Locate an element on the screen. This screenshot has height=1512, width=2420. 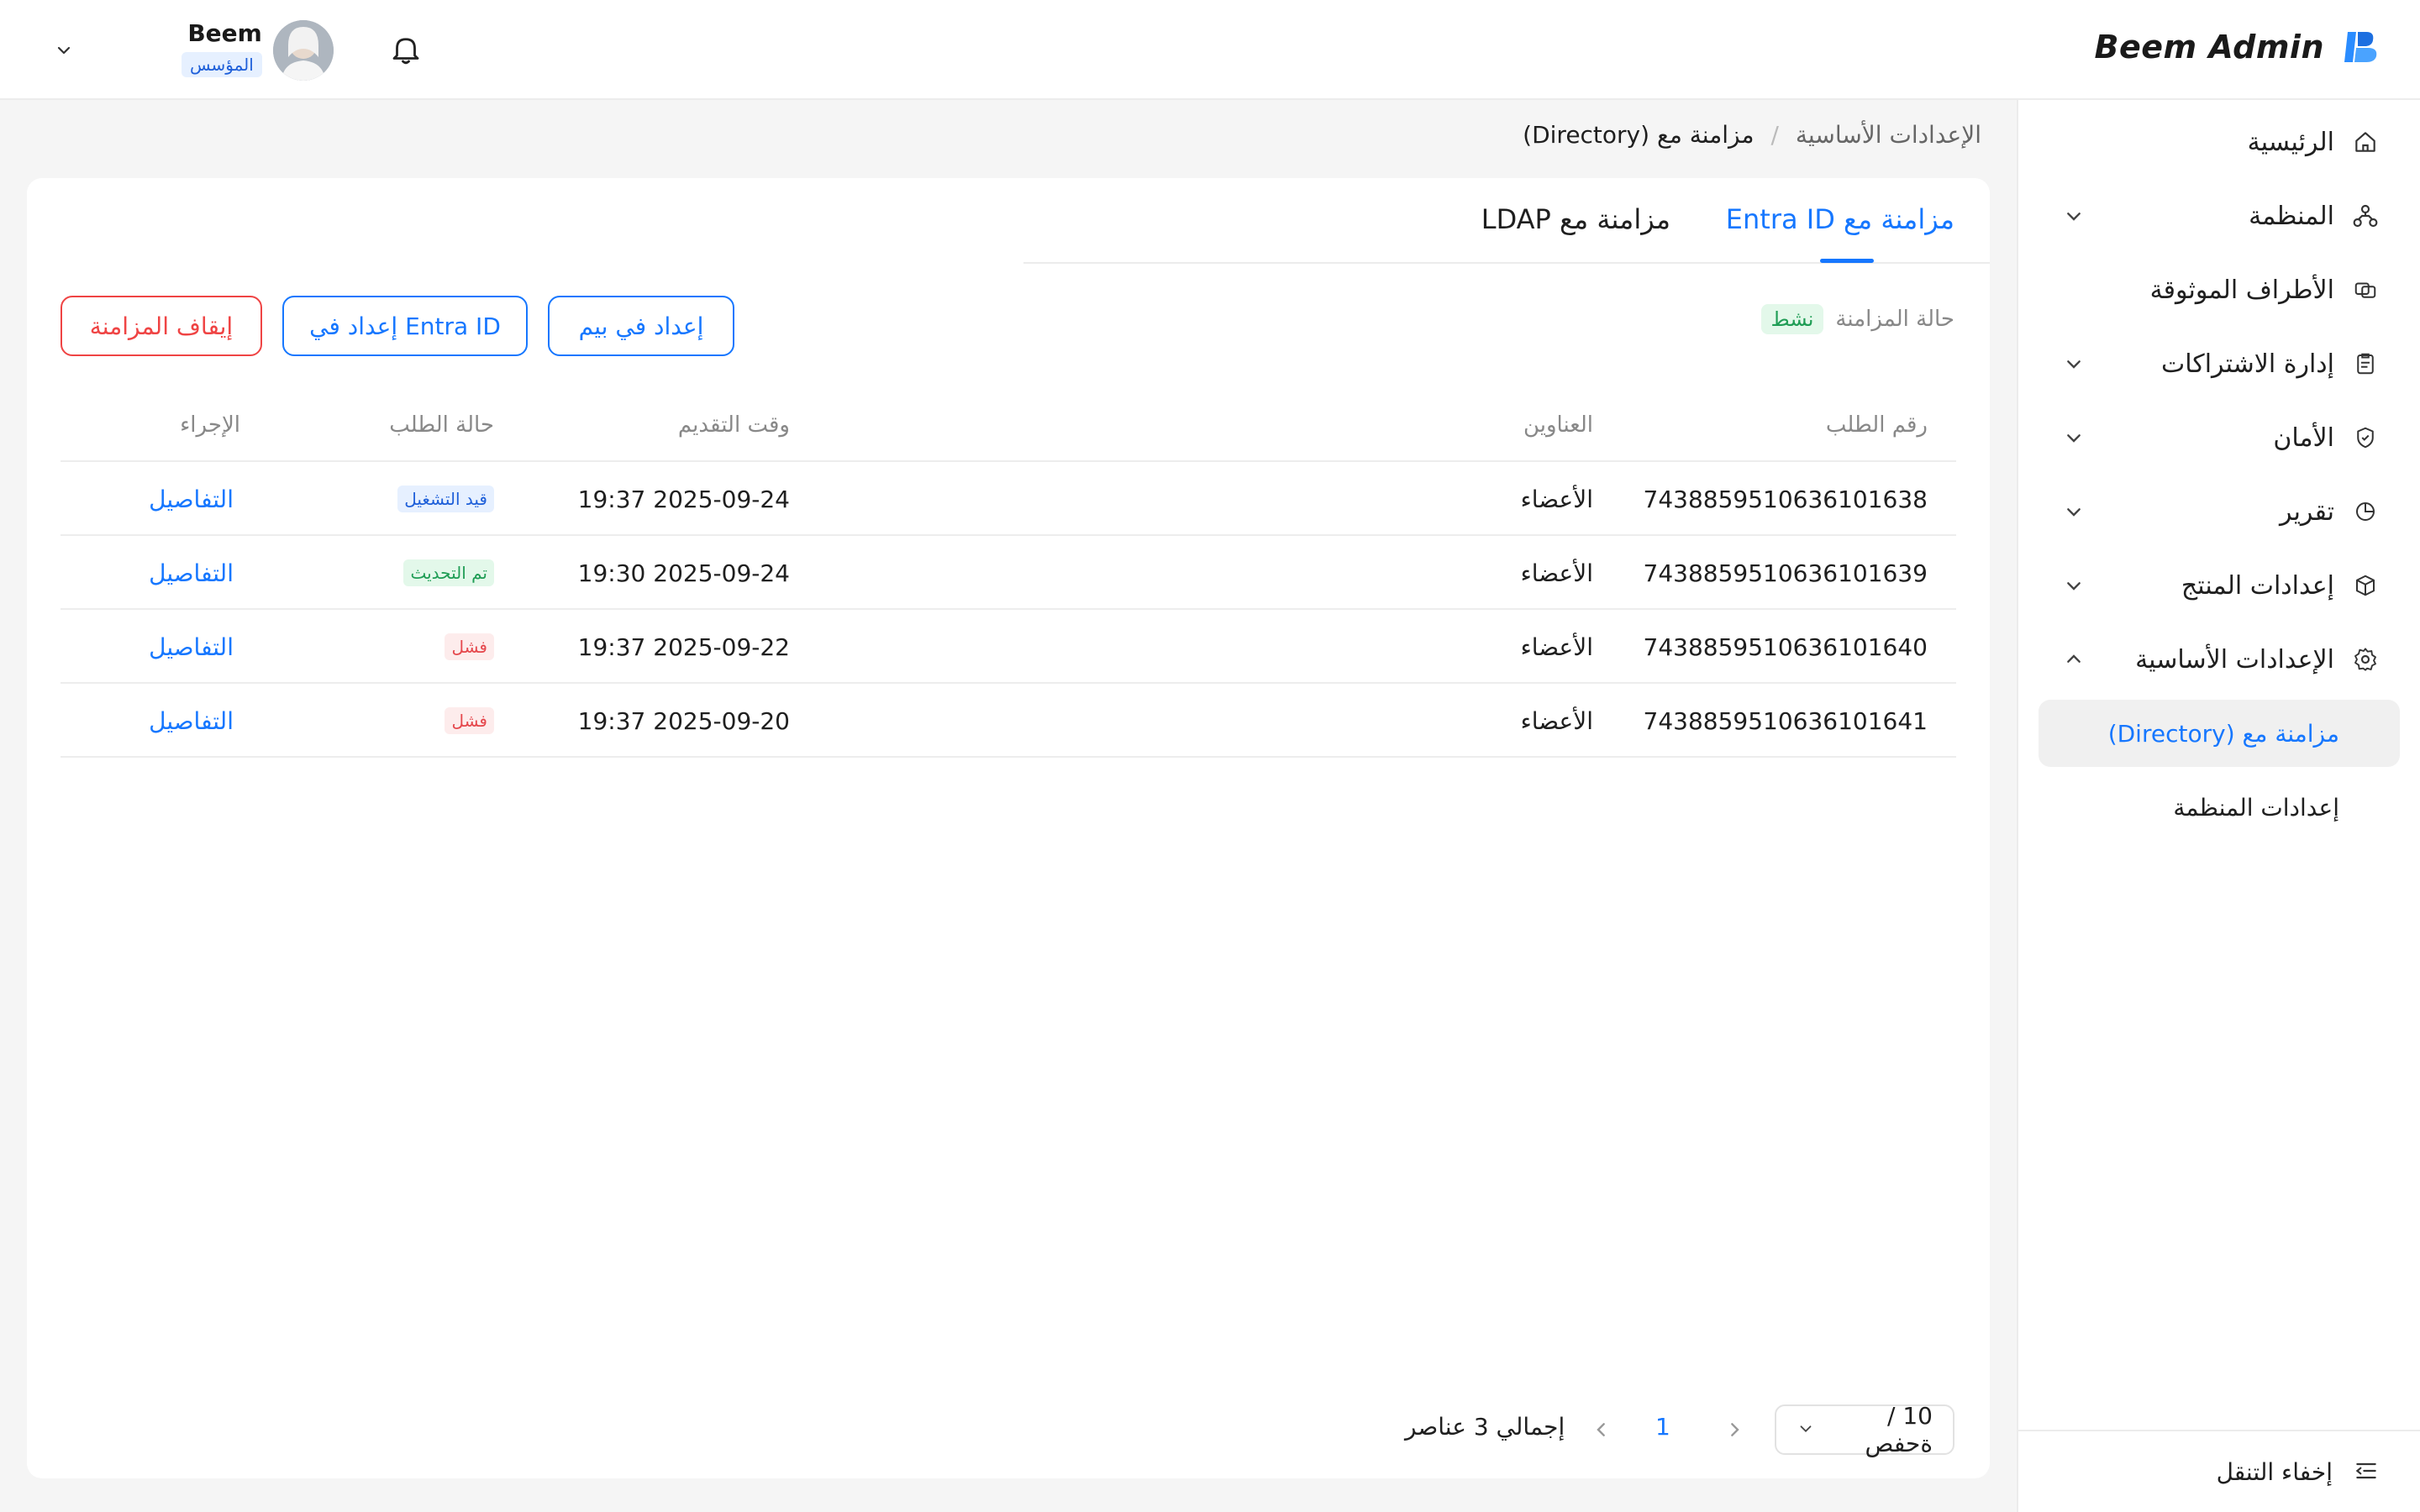
total-items: إجمالي 3 عناصر is located at coordinates (1485, 1427).